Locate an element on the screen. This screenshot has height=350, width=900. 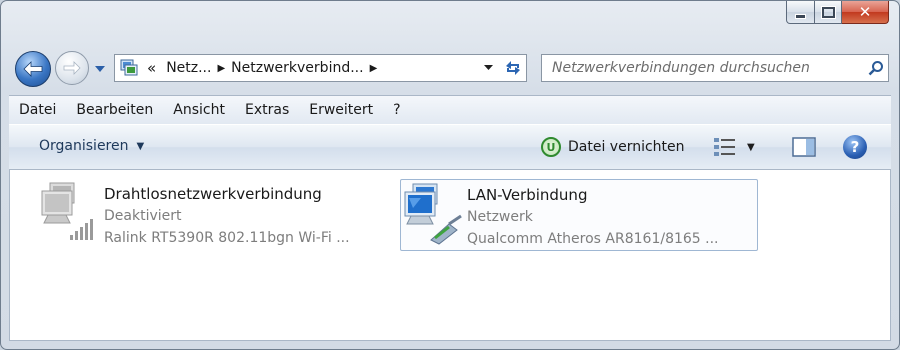
navigation-bar: « Netz... ▶ Netzwerkverbind... ▶ is located at coordinates (450, 67).